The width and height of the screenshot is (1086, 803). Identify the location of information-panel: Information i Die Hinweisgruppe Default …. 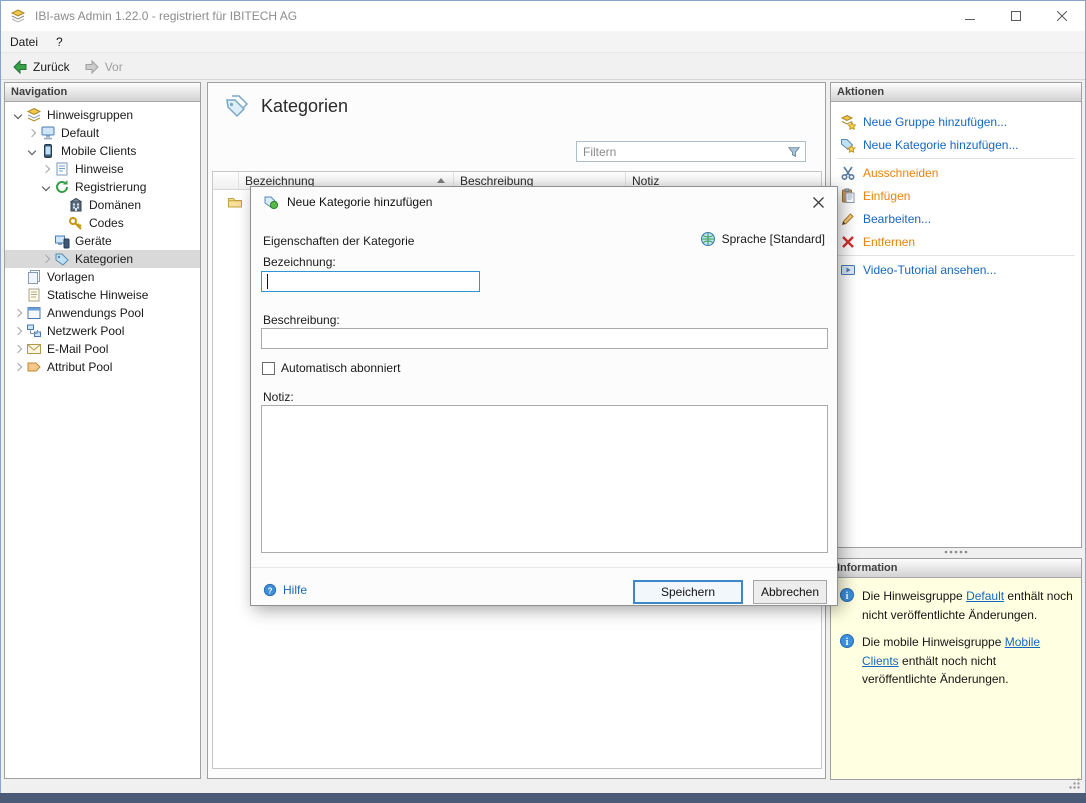
(956, 669).